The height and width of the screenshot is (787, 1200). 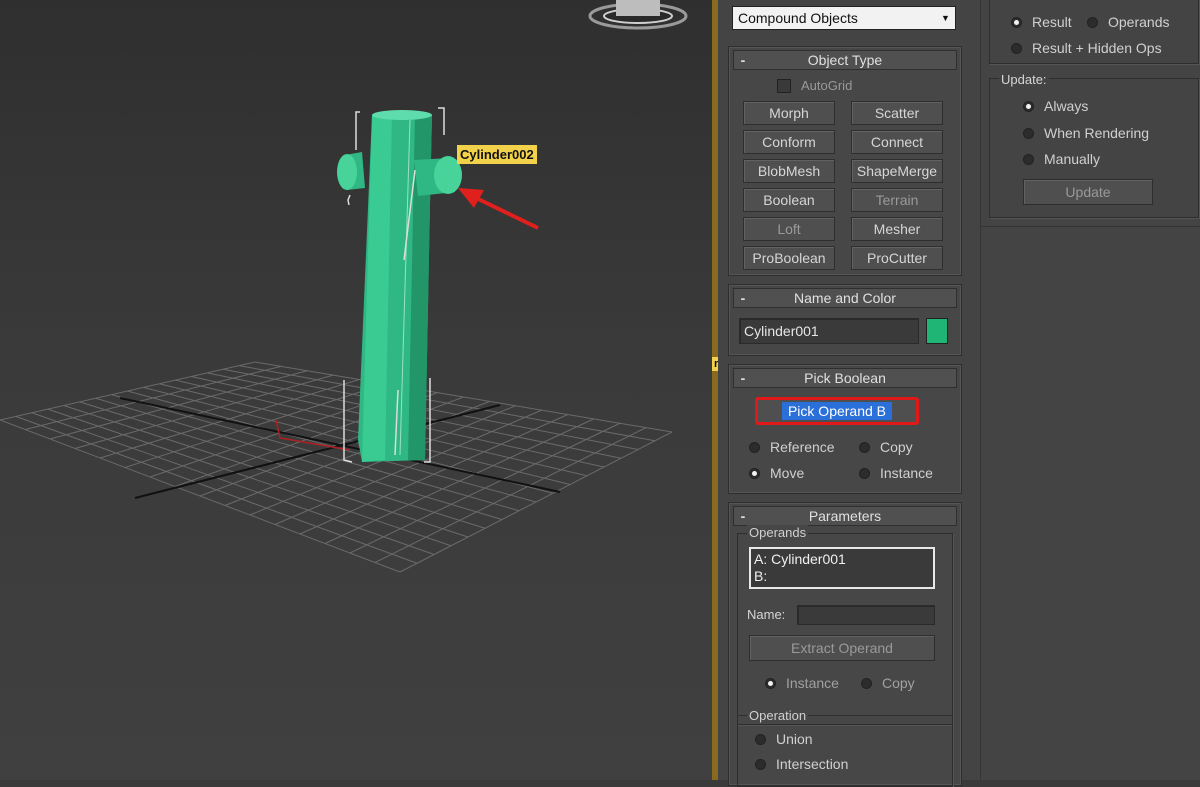 What do you see at coordinates (766, 614) in the screenshot?
I see `operand-name-label: Name:` at bounding box center [766, 614].